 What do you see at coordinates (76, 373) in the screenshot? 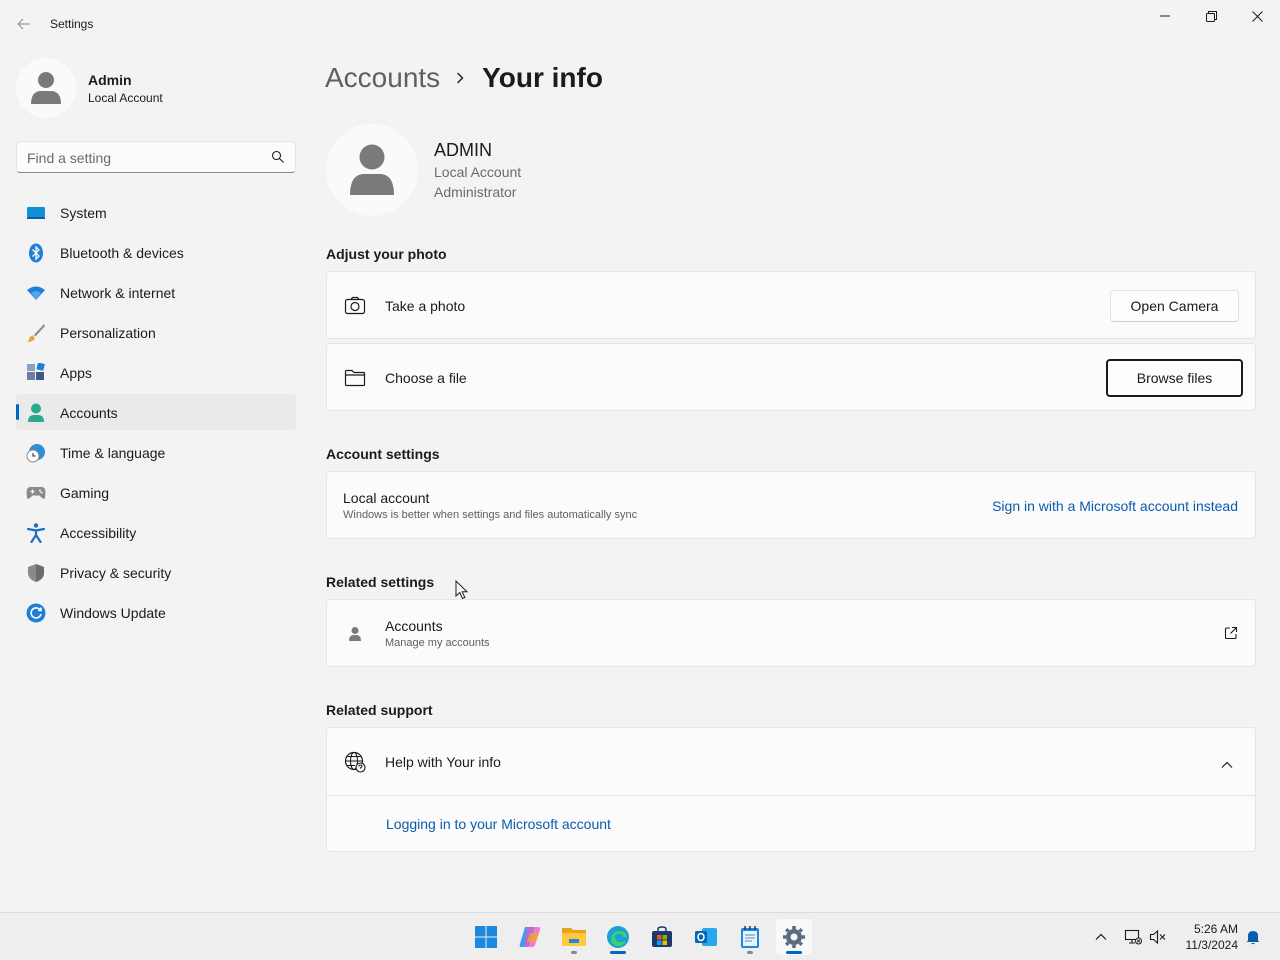
I see `sidebar-item-label: Apps` at bounding box center [76, 373].